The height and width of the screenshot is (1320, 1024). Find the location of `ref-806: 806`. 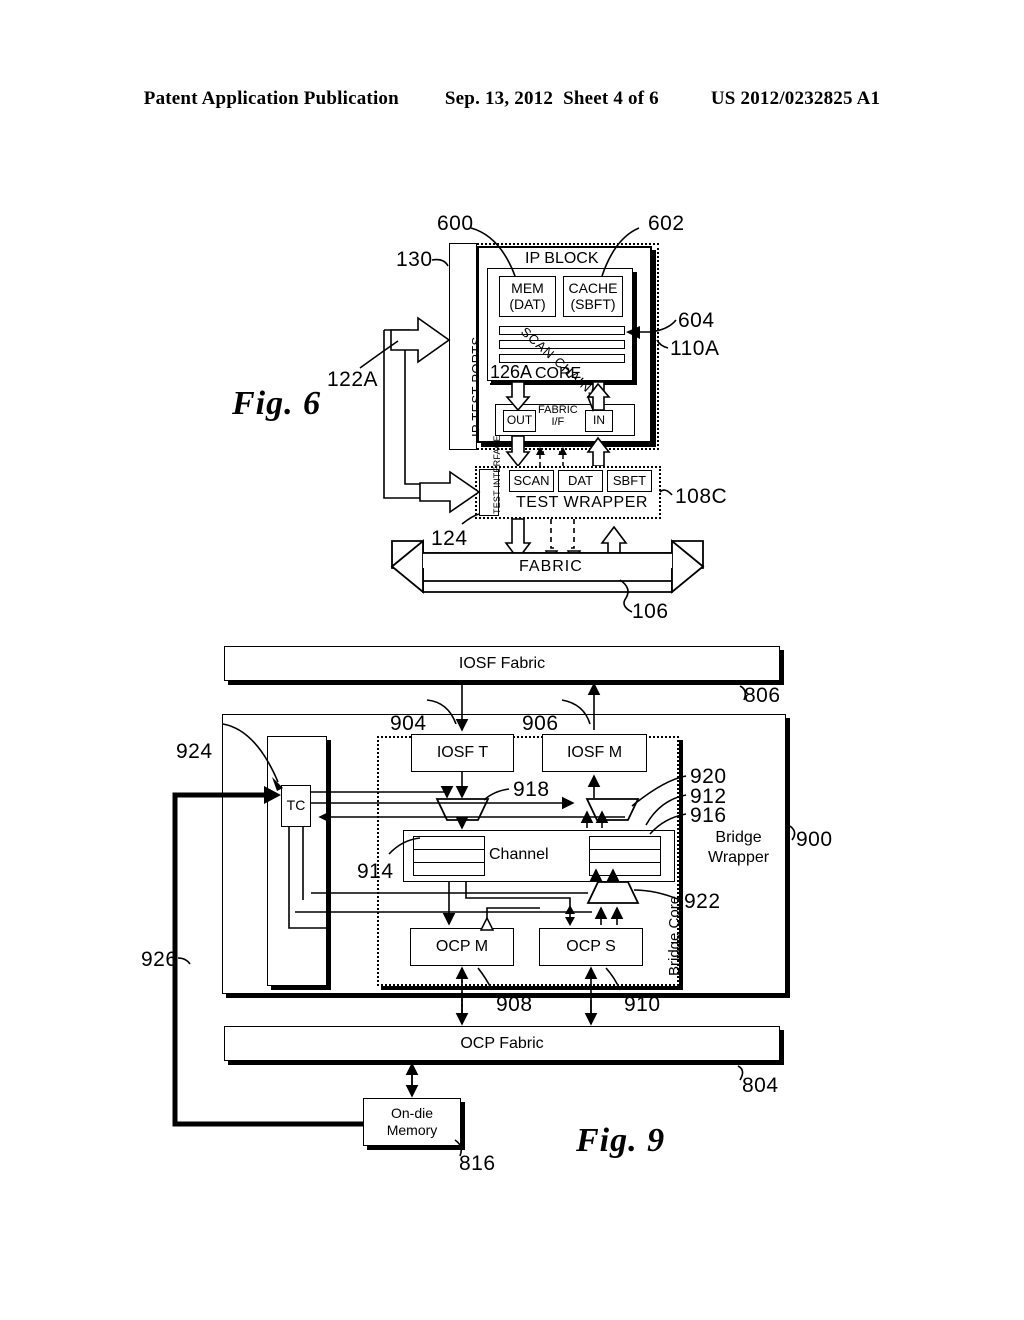

ref-806: 806 is located at coordinates (762, 695).